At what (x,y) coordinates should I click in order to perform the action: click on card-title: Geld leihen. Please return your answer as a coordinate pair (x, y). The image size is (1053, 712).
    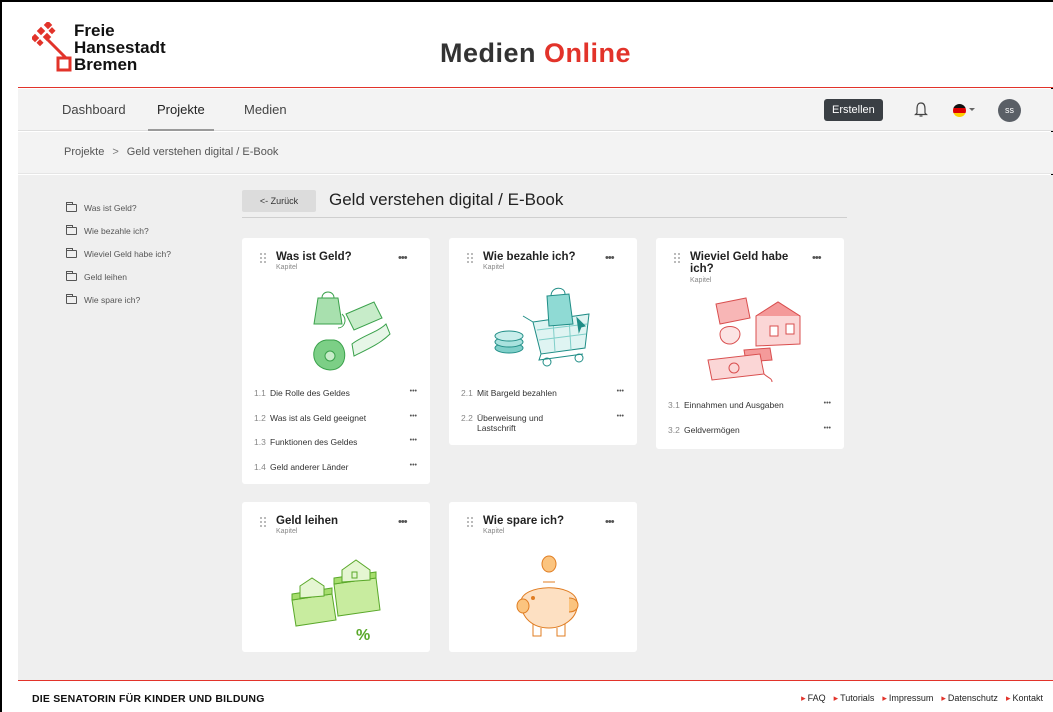
    Looking at the image, I should click on (307, 521).